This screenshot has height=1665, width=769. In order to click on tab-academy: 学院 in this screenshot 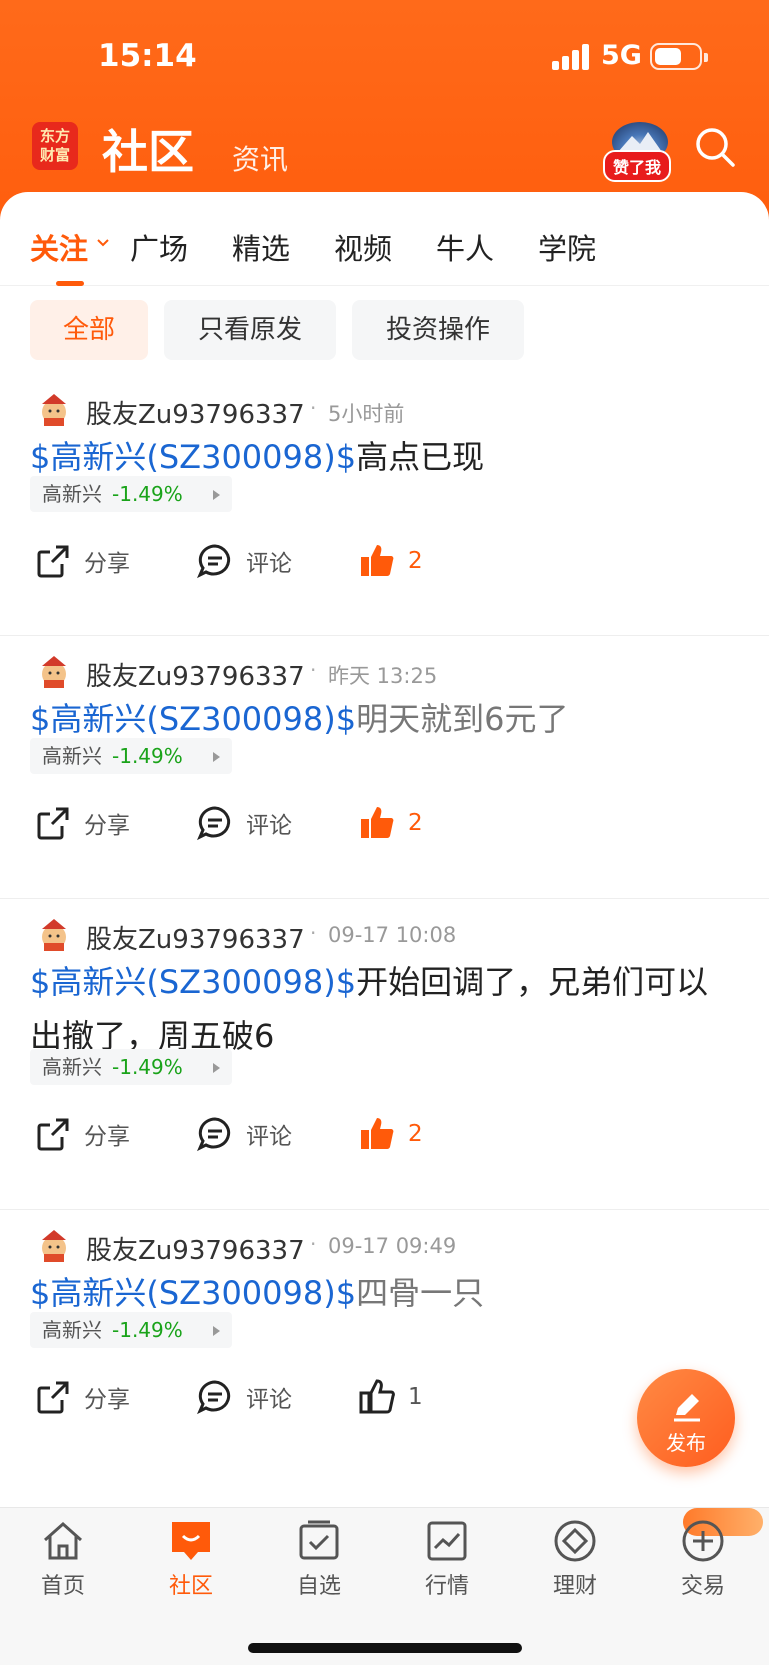, I will do `click(567, 247)`.